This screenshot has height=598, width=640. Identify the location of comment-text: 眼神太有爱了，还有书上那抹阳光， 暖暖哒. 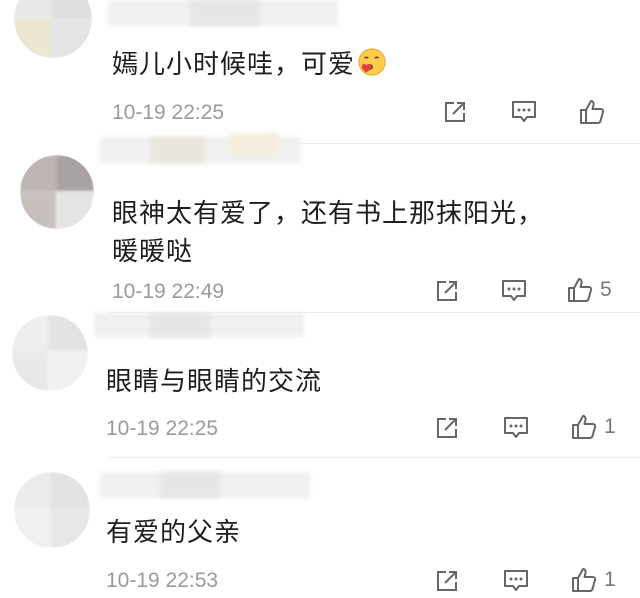
(328, 233).